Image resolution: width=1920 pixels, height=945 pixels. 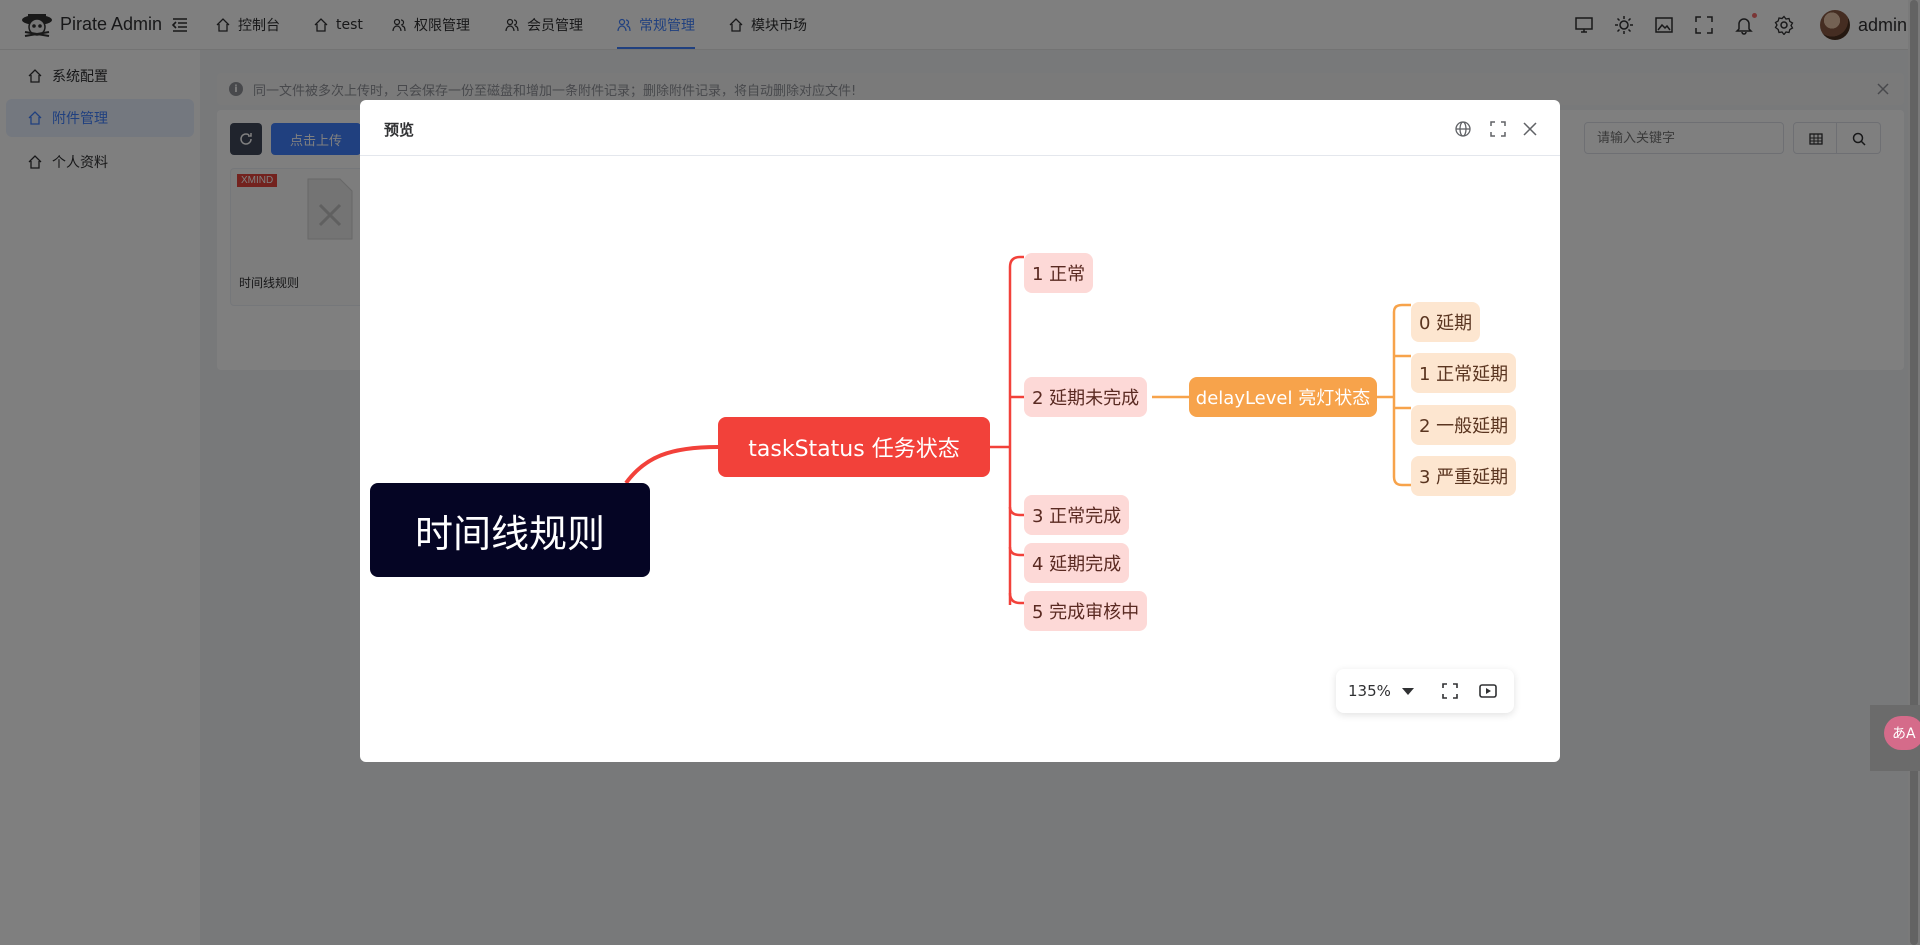 What do you see at coordinates (1077, 515) in the screenshot?
I see `mindmap-child-node: 3 正常完成` at bounding box center [1077, 515].